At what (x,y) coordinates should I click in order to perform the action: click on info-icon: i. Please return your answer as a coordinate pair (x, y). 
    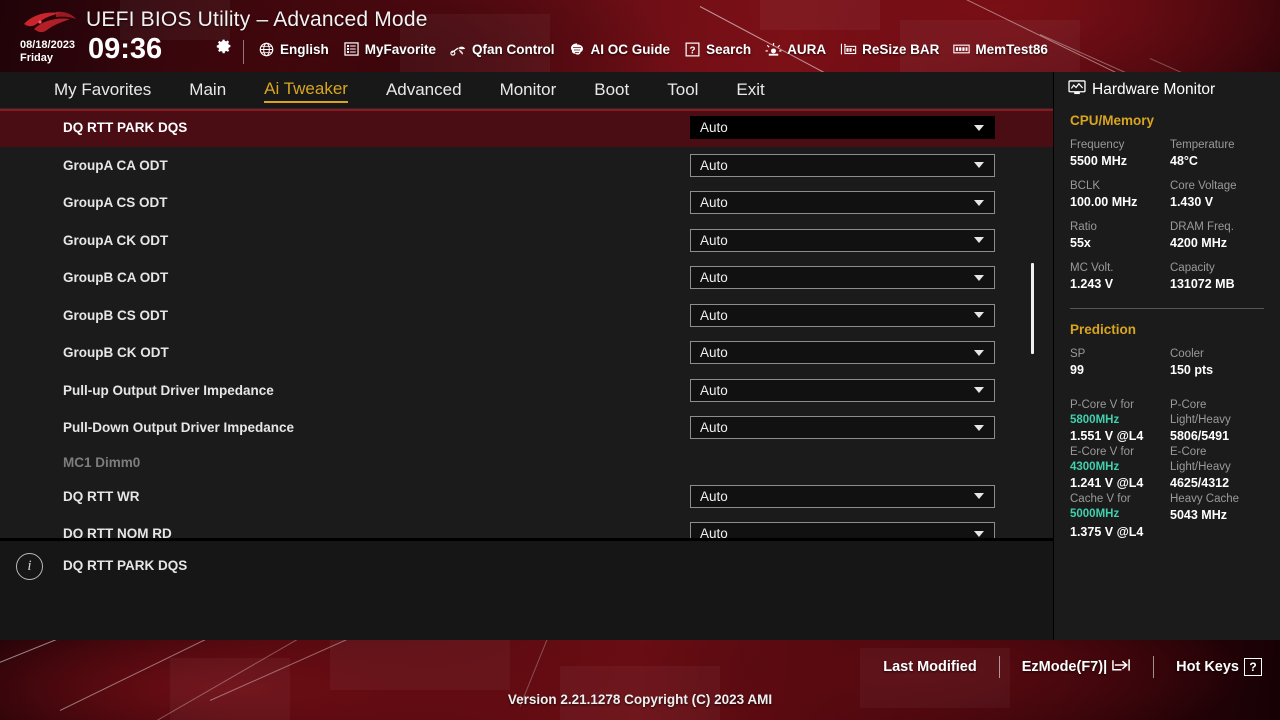
    Looking at the image, I should click on (29, 566).